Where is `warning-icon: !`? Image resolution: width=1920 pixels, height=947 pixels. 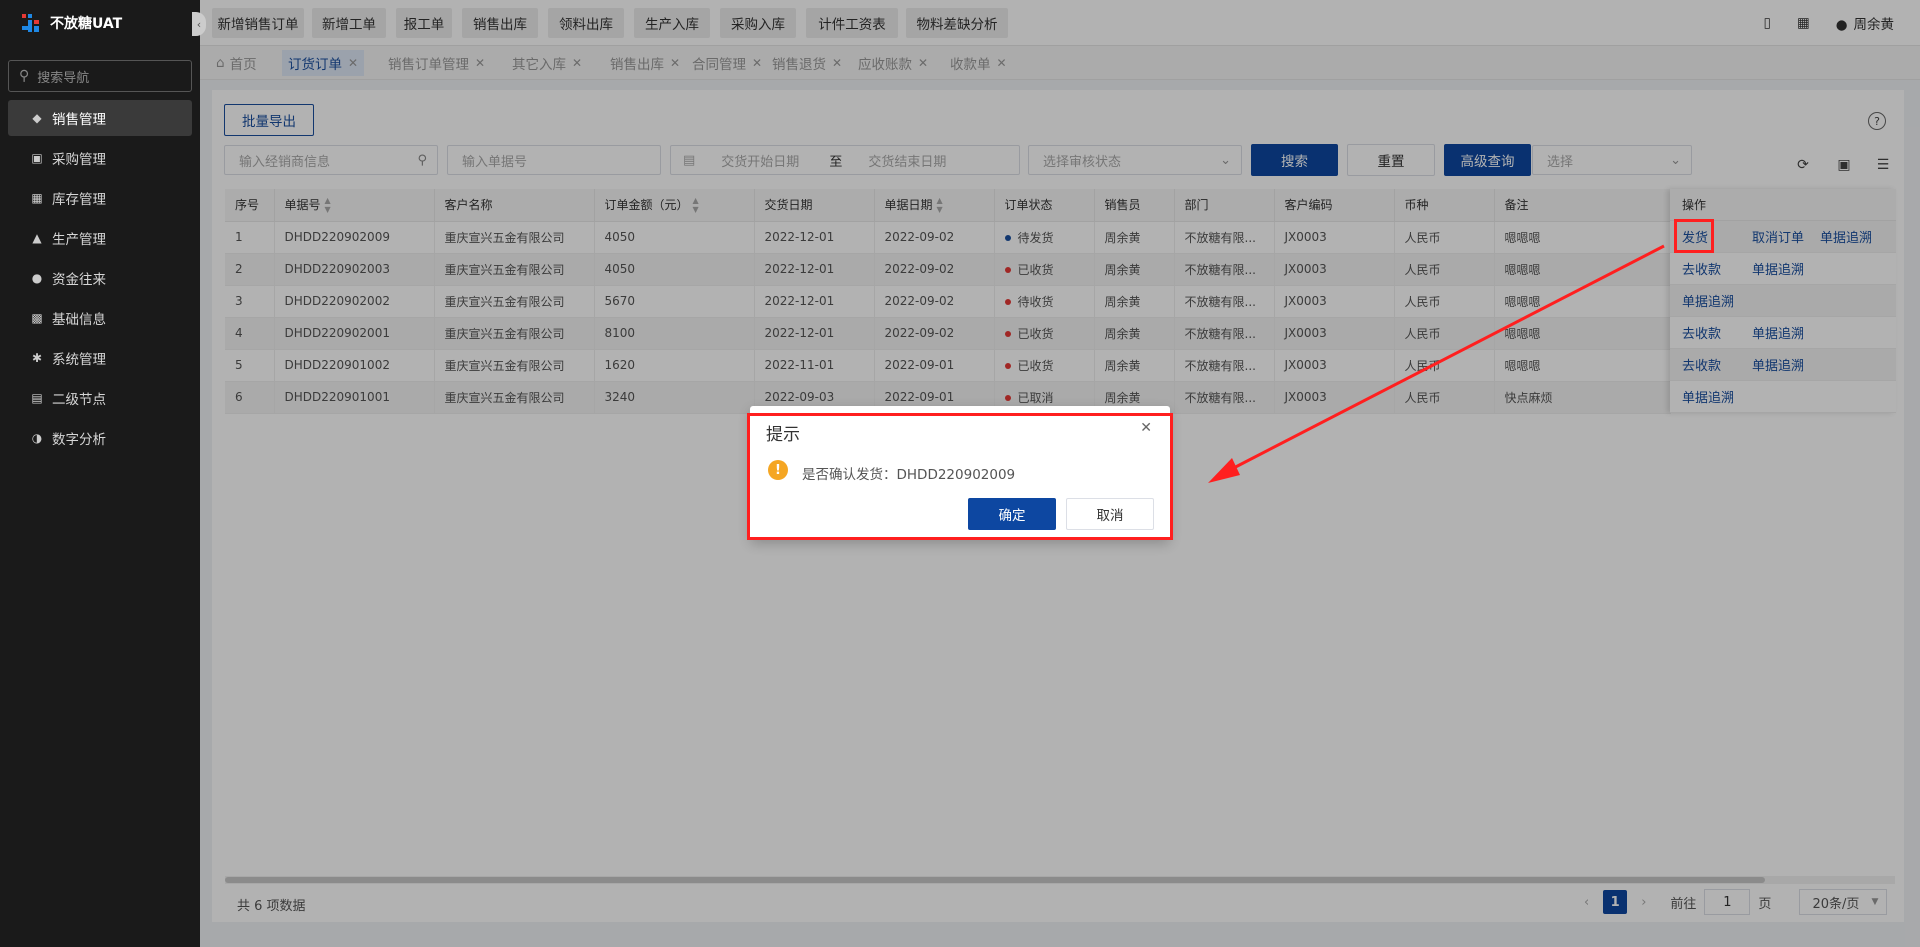
warning-icon: ! is located at coordinates (778, 470).